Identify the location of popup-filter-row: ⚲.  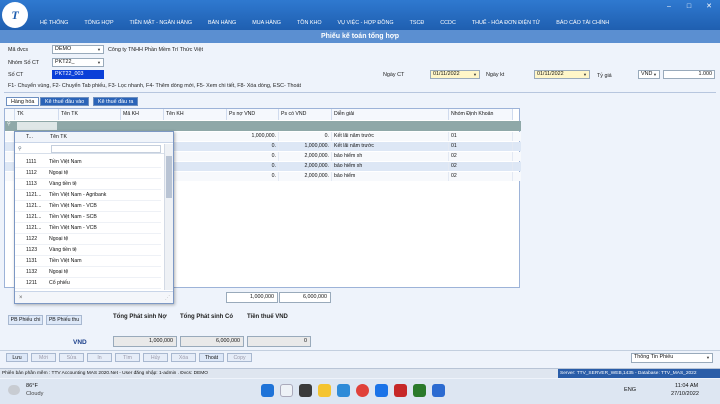
(90, 149).